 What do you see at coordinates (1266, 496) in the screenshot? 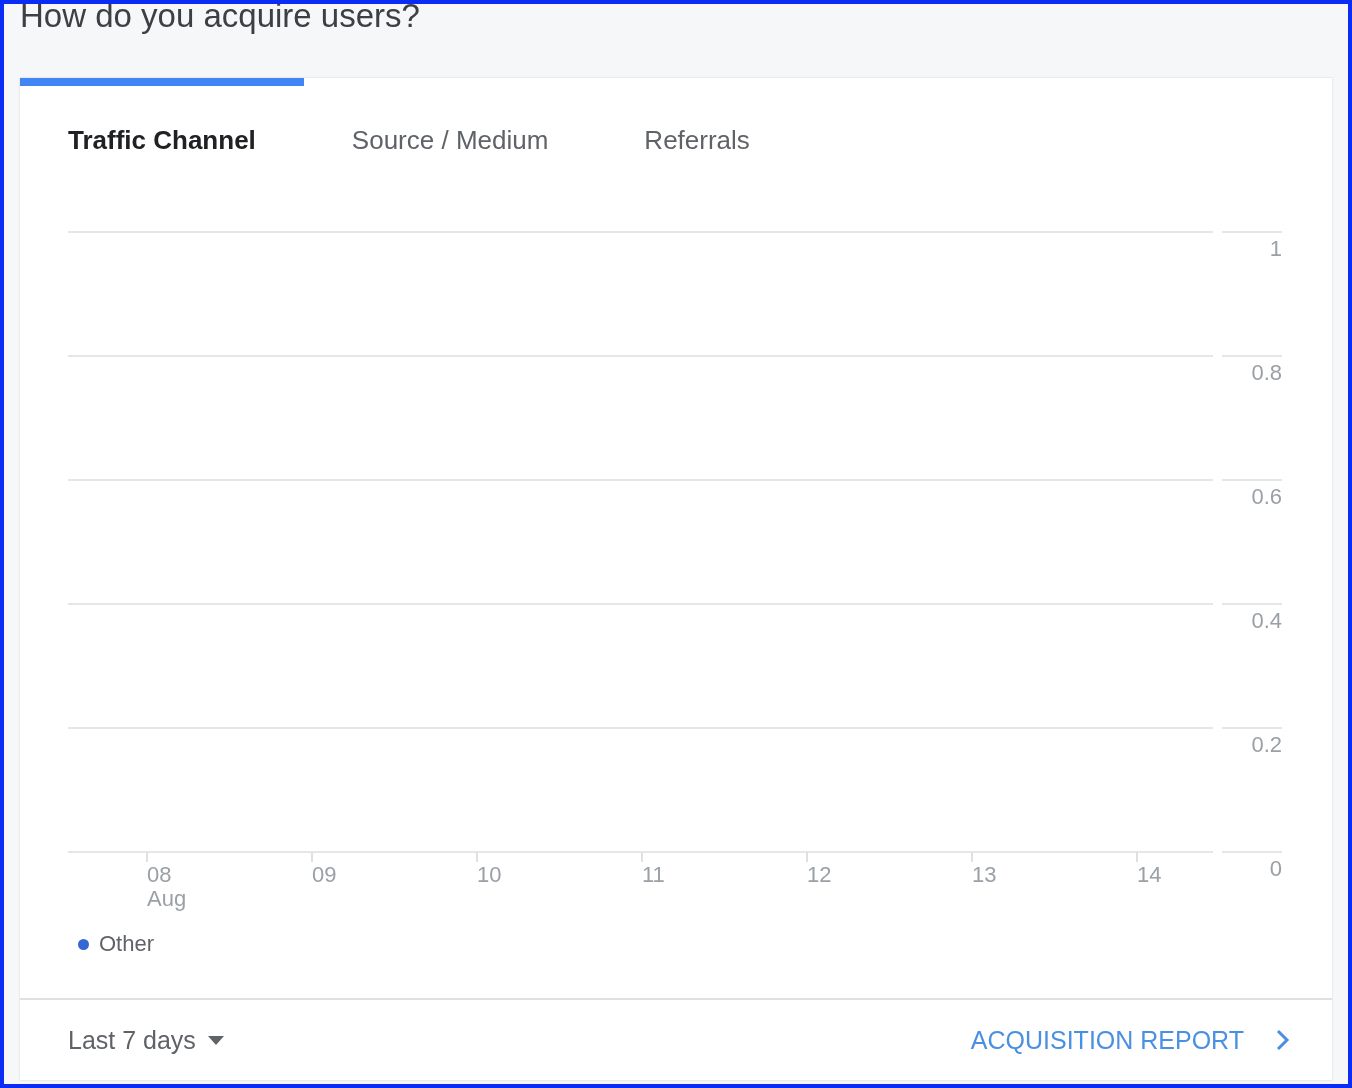
I see `axis-label: 0.6` at bounding box center [1266, 496].